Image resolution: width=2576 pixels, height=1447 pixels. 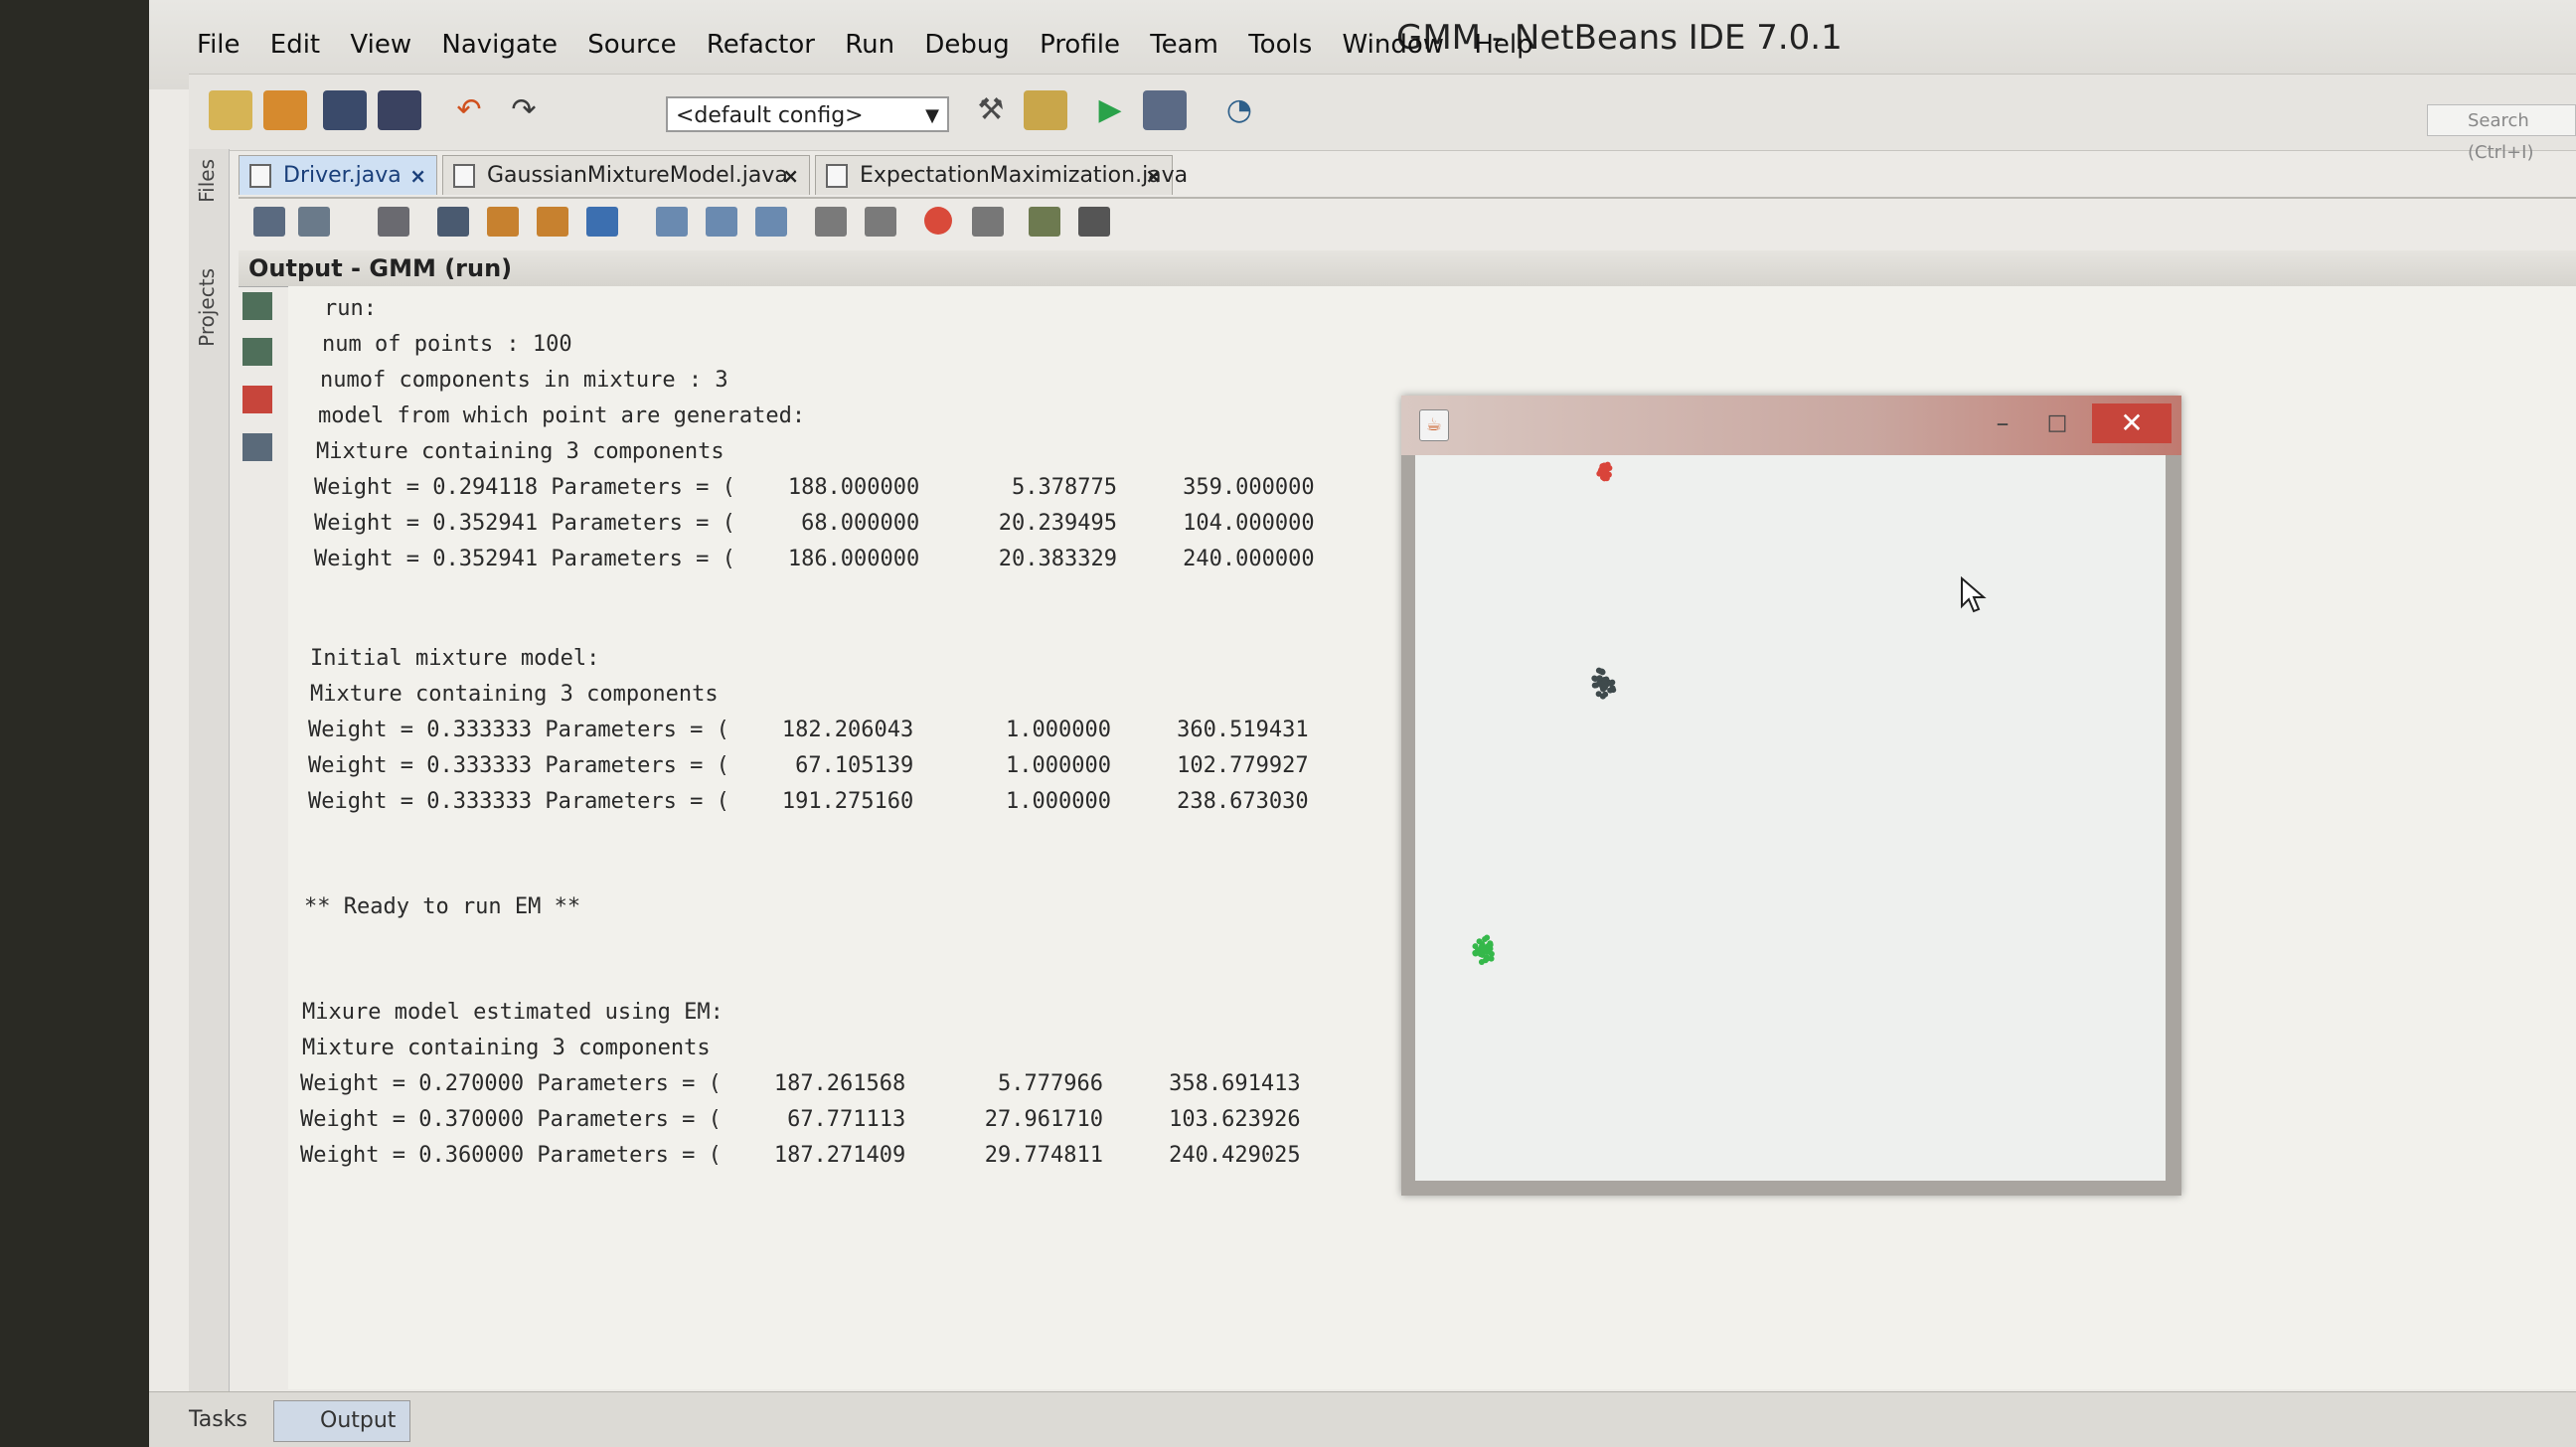 I want to click on cluster-dark, so click(x=1604, y=684).